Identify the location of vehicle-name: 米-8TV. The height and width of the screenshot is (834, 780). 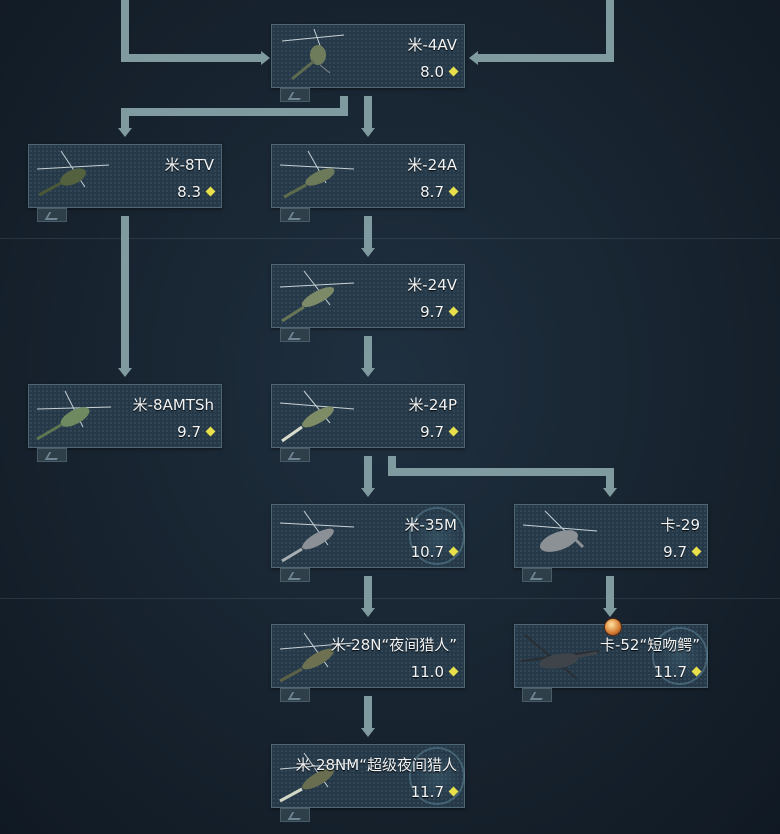
(189, 165).